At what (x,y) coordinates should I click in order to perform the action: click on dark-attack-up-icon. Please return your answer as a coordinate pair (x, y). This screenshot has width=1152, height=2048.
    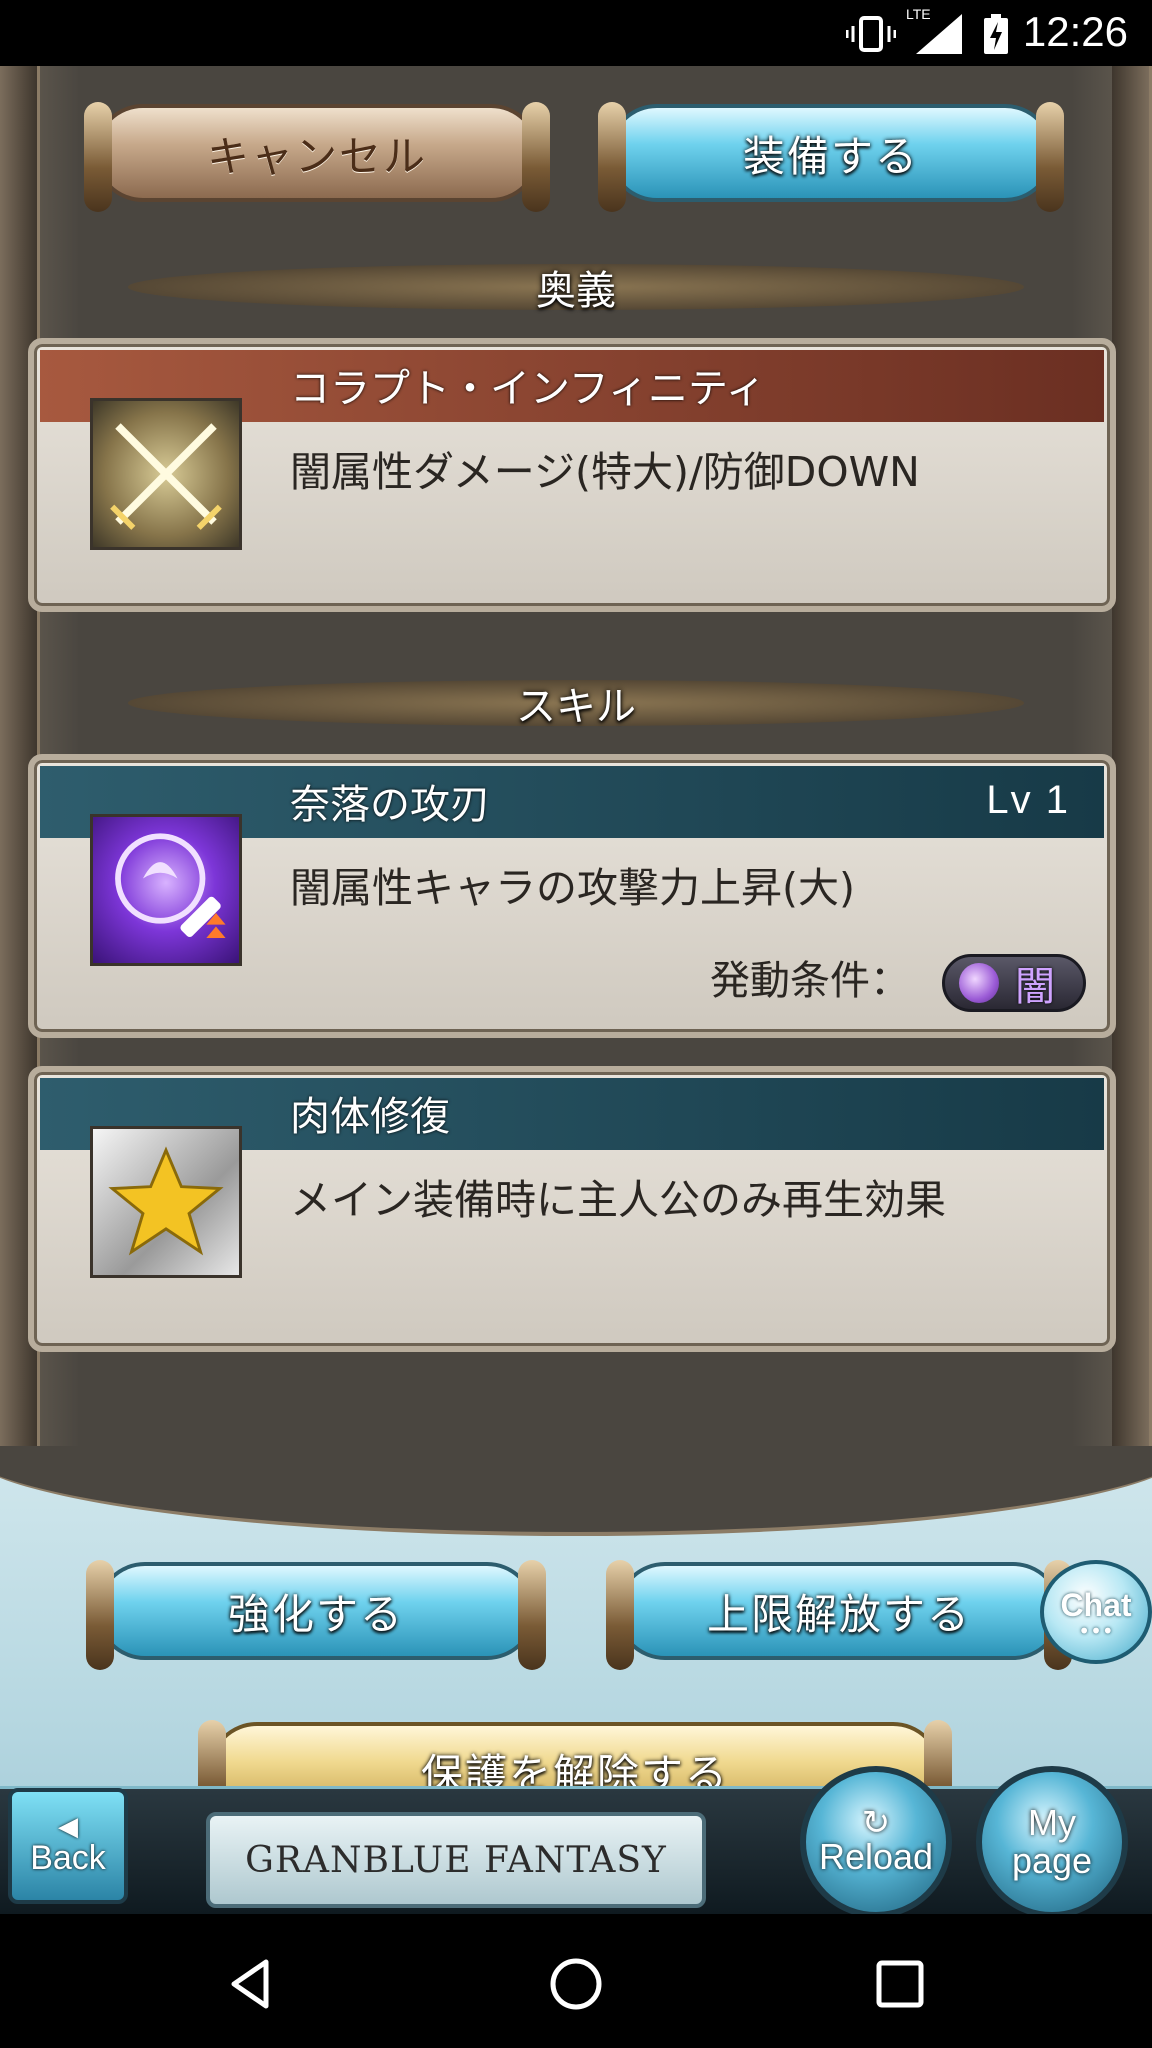
    Looking at the image, I should click on (166, 890).